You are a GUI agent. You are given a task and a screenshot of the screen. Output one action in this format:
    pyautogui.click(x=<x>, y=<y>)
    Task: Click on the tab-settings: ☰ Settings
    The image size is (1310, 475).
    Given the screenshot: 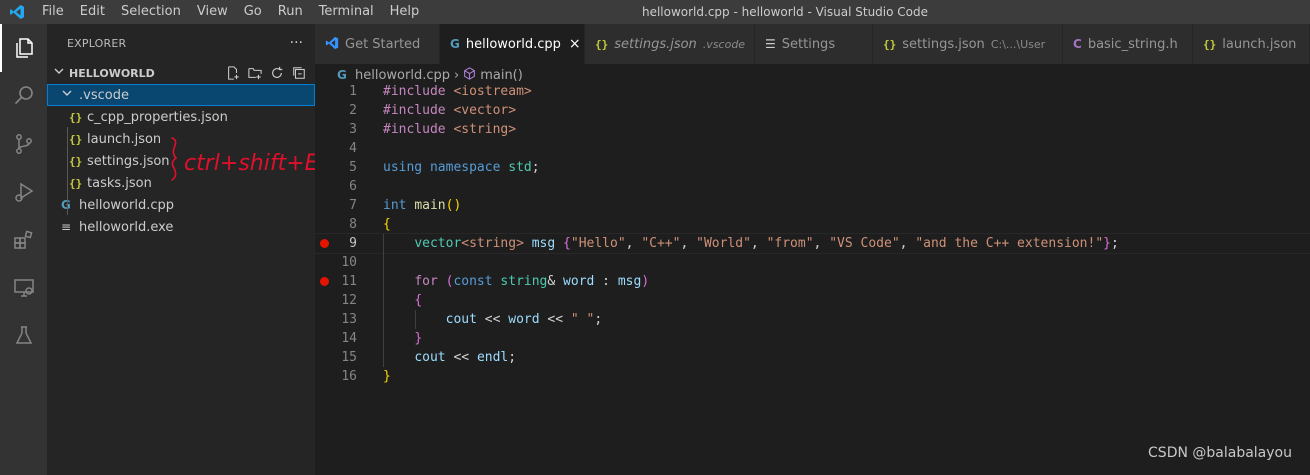 What is the action you would take?
    pyautogui.click(x=814, y=44)
    